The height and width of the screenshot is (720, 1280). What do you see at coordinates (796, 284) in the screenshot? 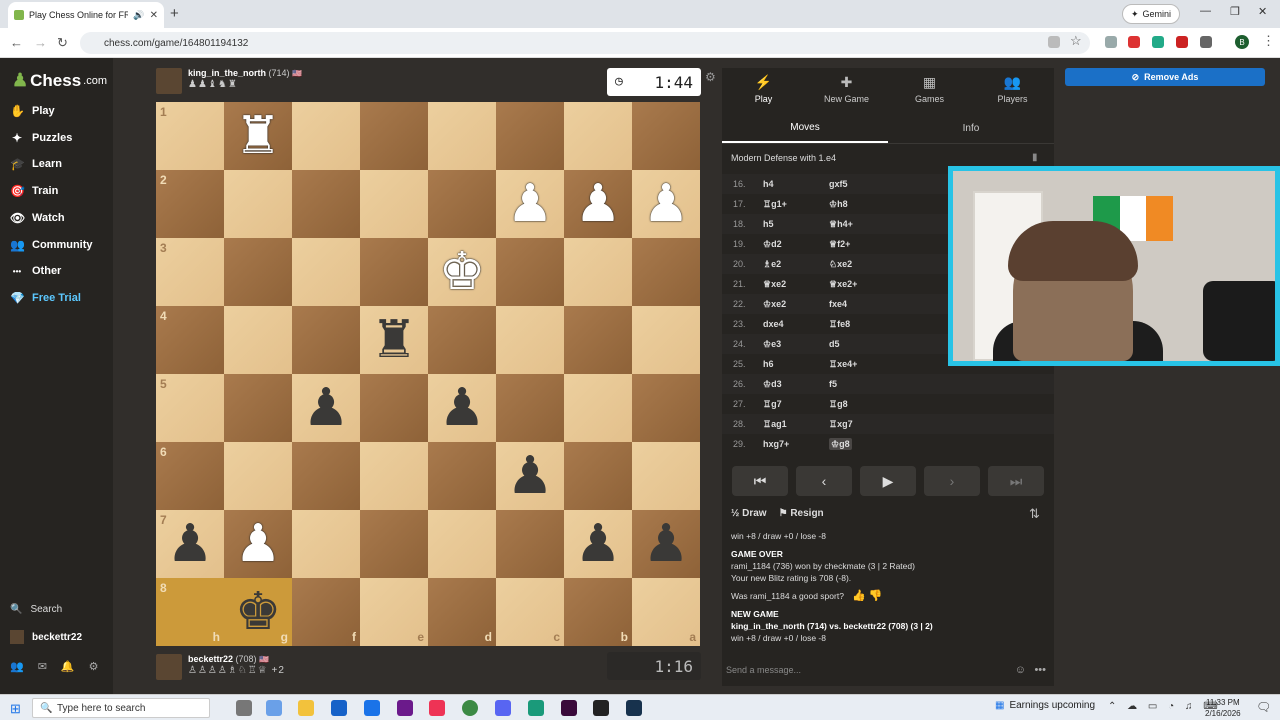
I see `white-move: ♕xe2` at bounding box center [796, 284].